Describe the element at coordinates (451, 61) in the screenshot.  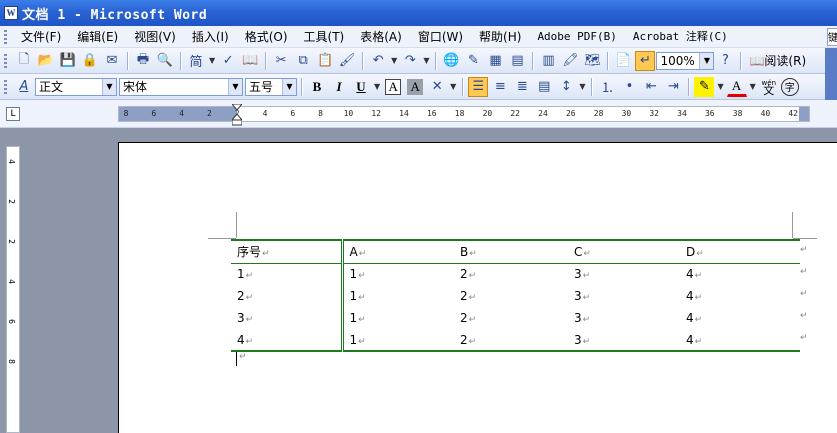
I see `hyperlink-icon: 🌐` at that location.